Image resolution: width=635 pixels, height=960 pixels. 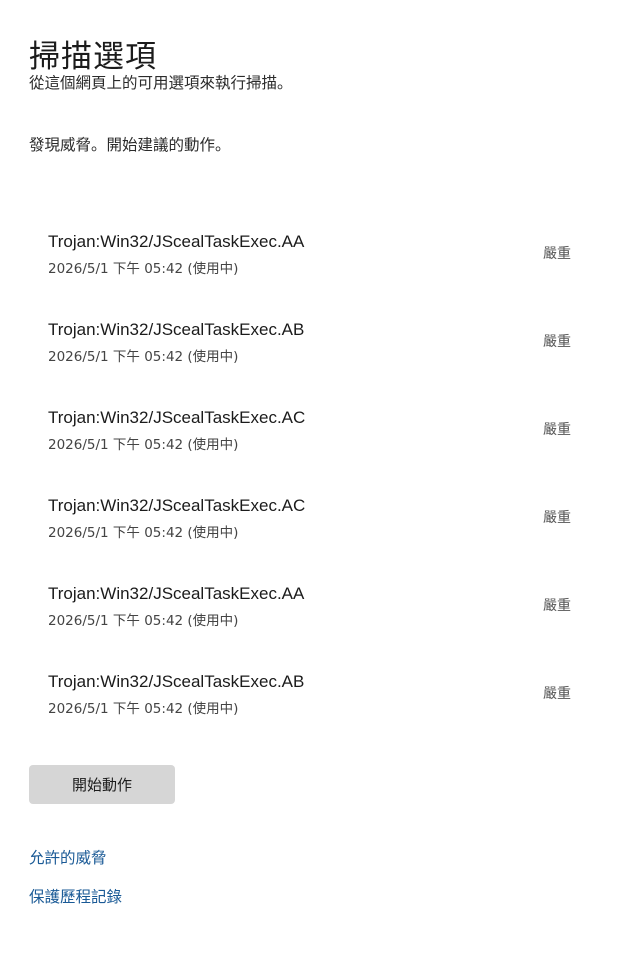 I want to click on start-actions-button: 開始動作, so click(x=102, y=784).